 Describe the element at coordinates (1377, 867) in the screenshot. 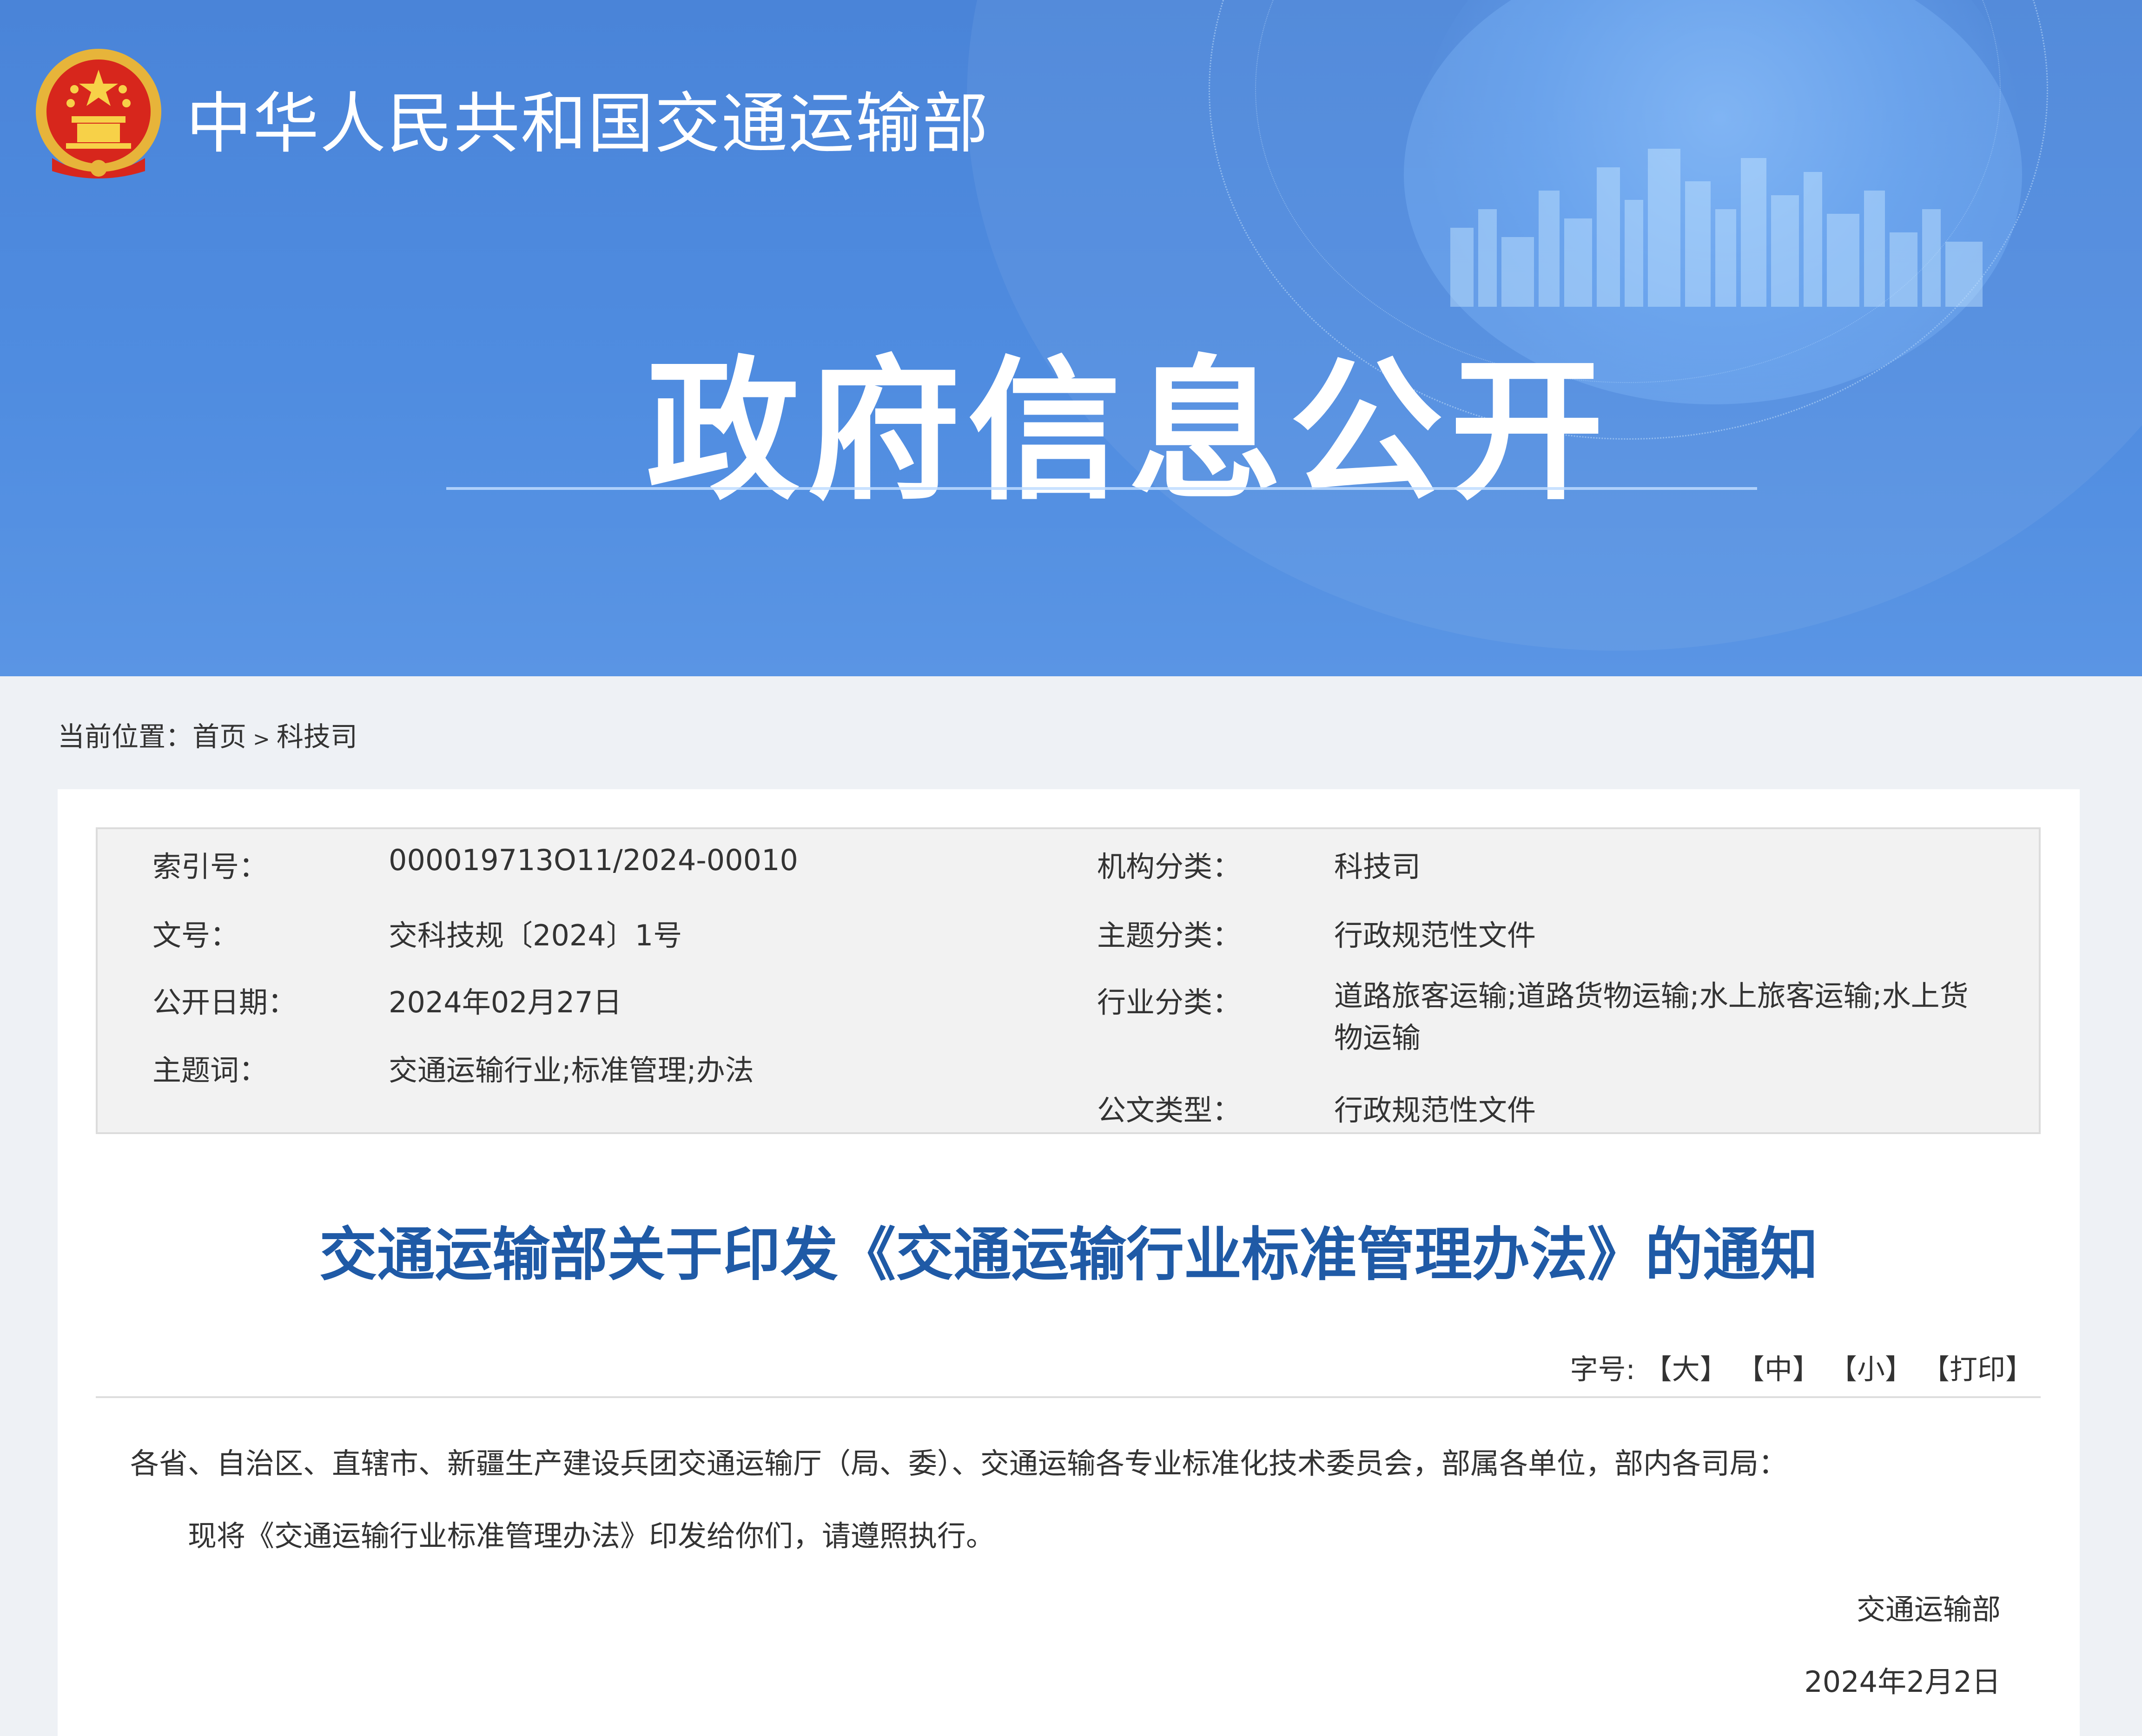

I see `org-value: 科技司` at that location.